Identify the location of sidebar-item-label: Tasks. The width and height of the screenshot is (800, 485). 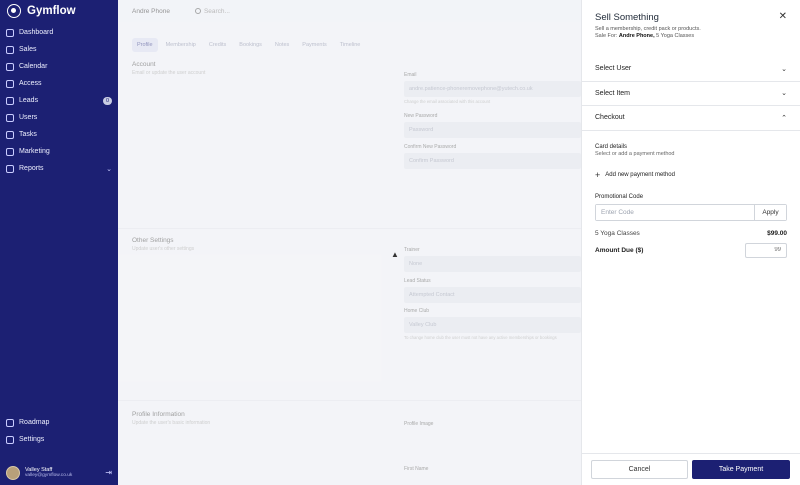
(28, 134).